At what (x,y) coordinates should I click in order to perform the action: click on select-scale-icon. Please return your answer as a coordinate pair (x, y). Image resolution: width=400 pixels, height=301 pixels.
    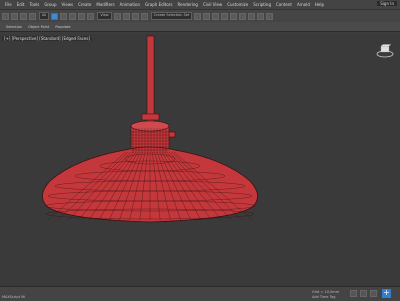
    Looking at the image, I should click on (91, 16).